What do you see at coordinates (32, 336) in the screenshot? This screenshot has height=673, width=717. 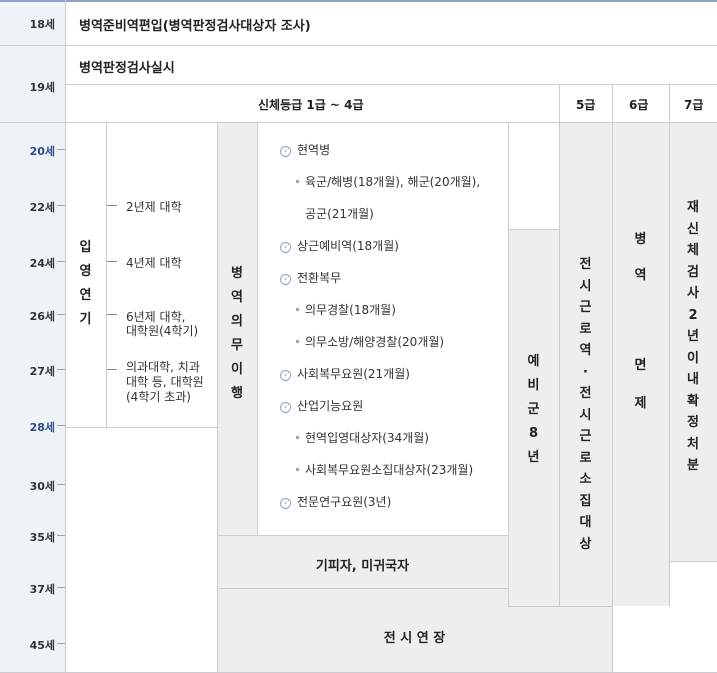 I see `age-column` at bounding box center [32, 336].